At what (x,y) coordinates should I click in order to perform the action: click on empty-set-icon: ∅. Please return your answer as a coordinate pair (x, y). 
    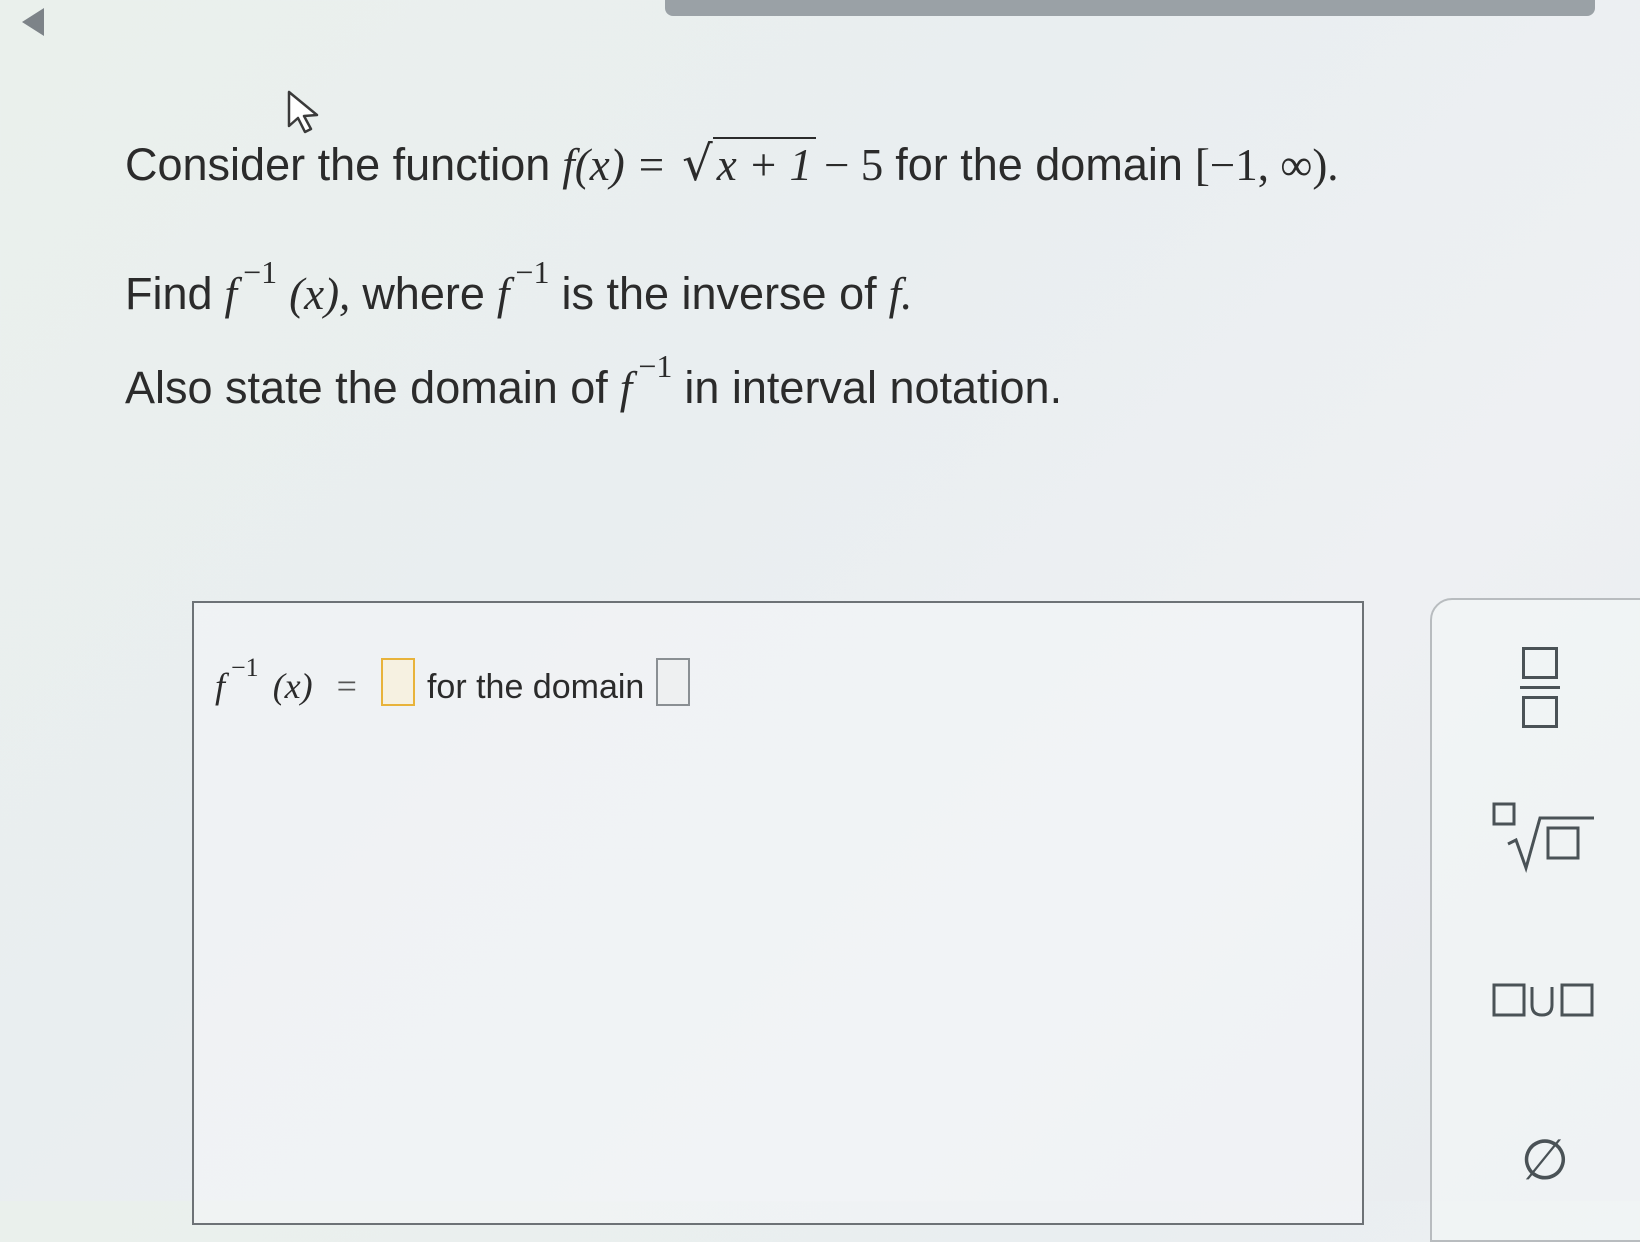
    Looking at the image, I should click on (1545, 1160).